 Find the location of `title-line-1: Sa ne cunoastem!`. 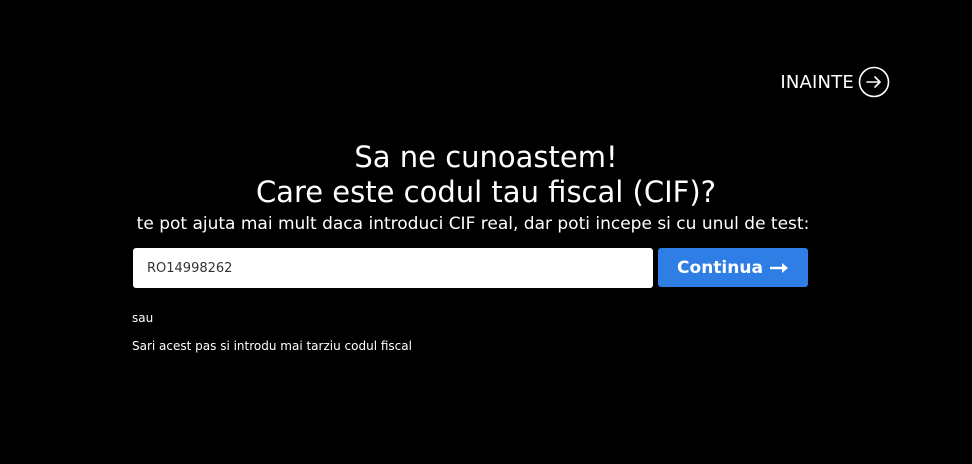

title-line-1: Sa ne cunoastem! is located at coordinates (486, 157).